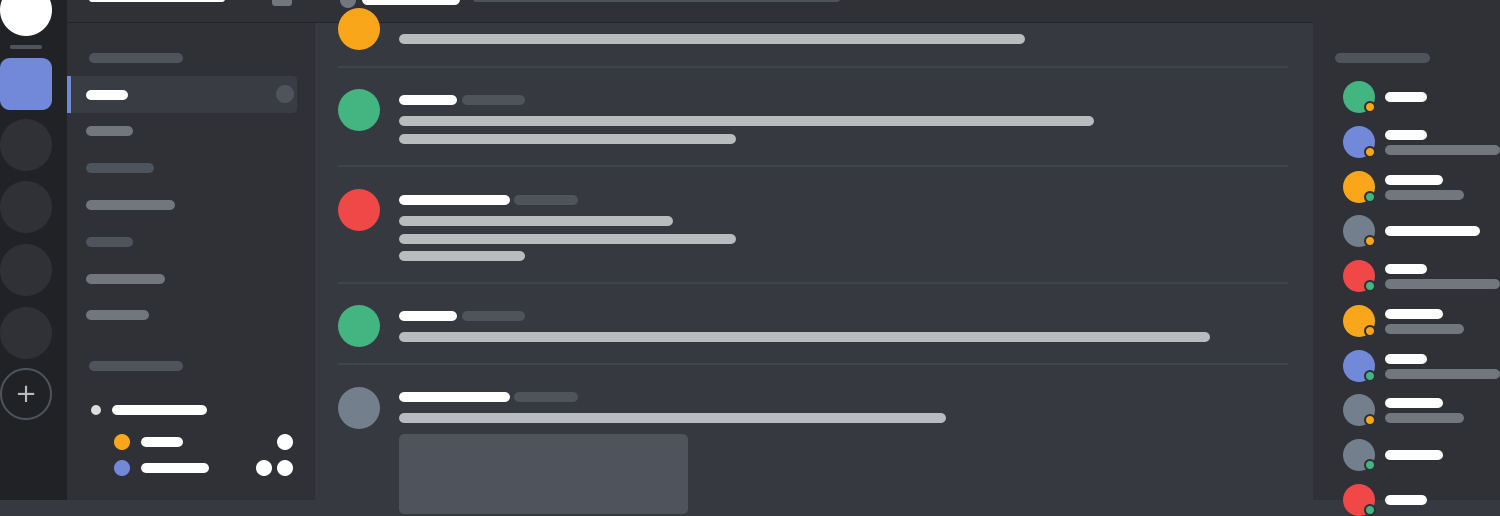 This screenshot has height=516, width=1500. What do you see at coordinates (656, 1) in the screenshot?
I see `channel-topic` at bounding box center [656, 1].